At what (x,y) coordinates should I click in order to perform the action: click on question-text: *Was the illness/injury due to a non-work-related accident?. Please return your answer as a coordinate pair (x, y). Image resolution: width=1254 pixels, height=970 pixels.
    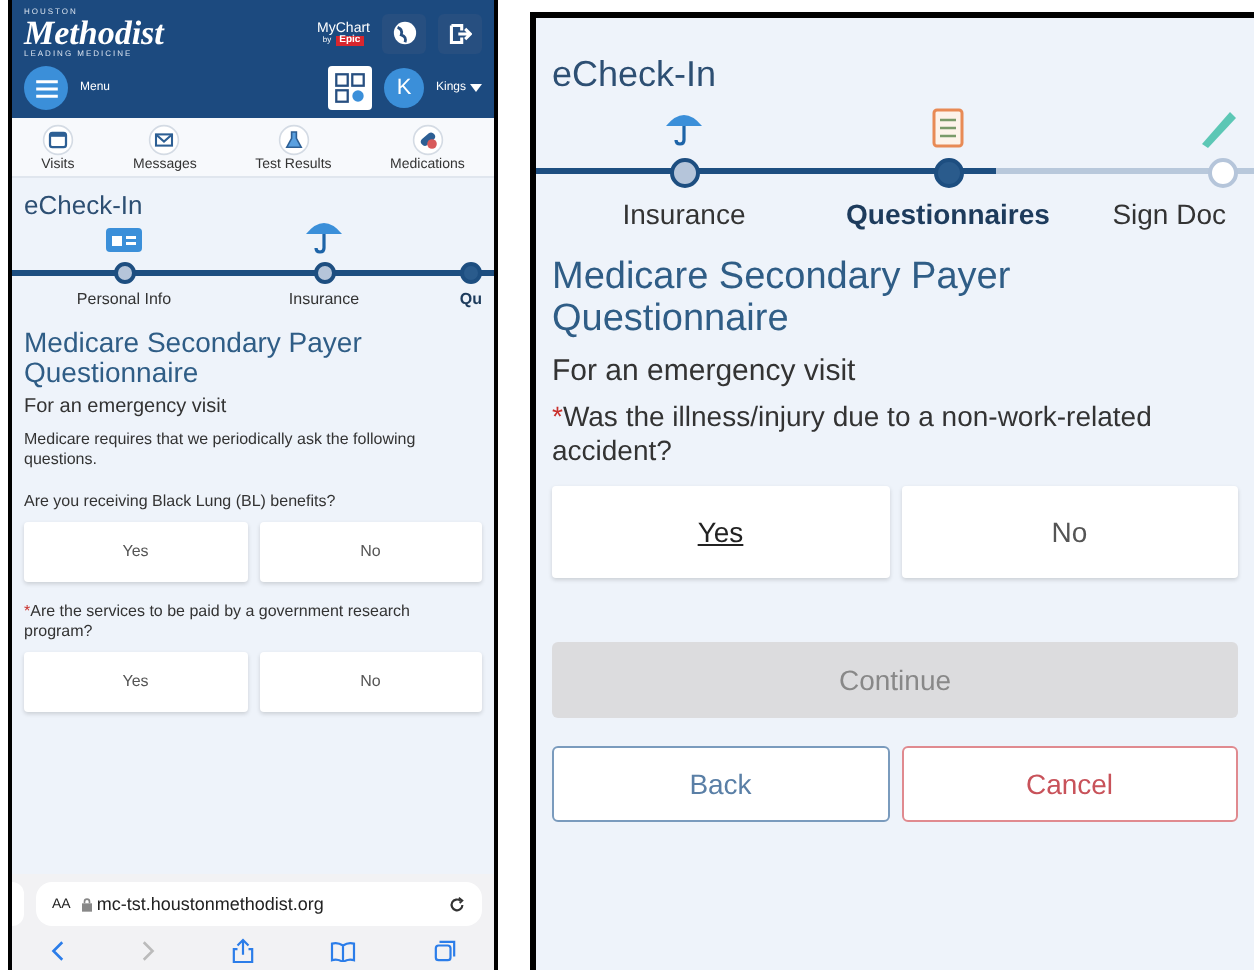
    Looking at the image, I should click on (853, 434).